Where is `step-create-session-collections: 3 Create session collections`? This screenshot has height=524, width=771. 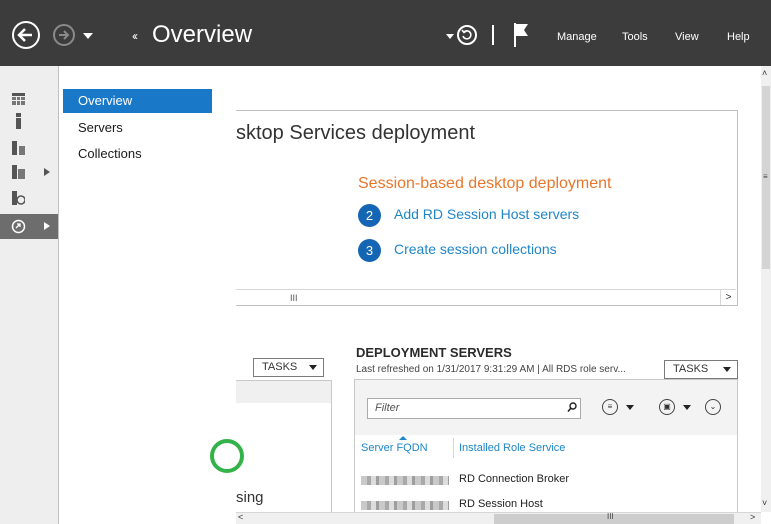
step-create-session-collections: 3 Create session collections is located at coordinates (547, 251).